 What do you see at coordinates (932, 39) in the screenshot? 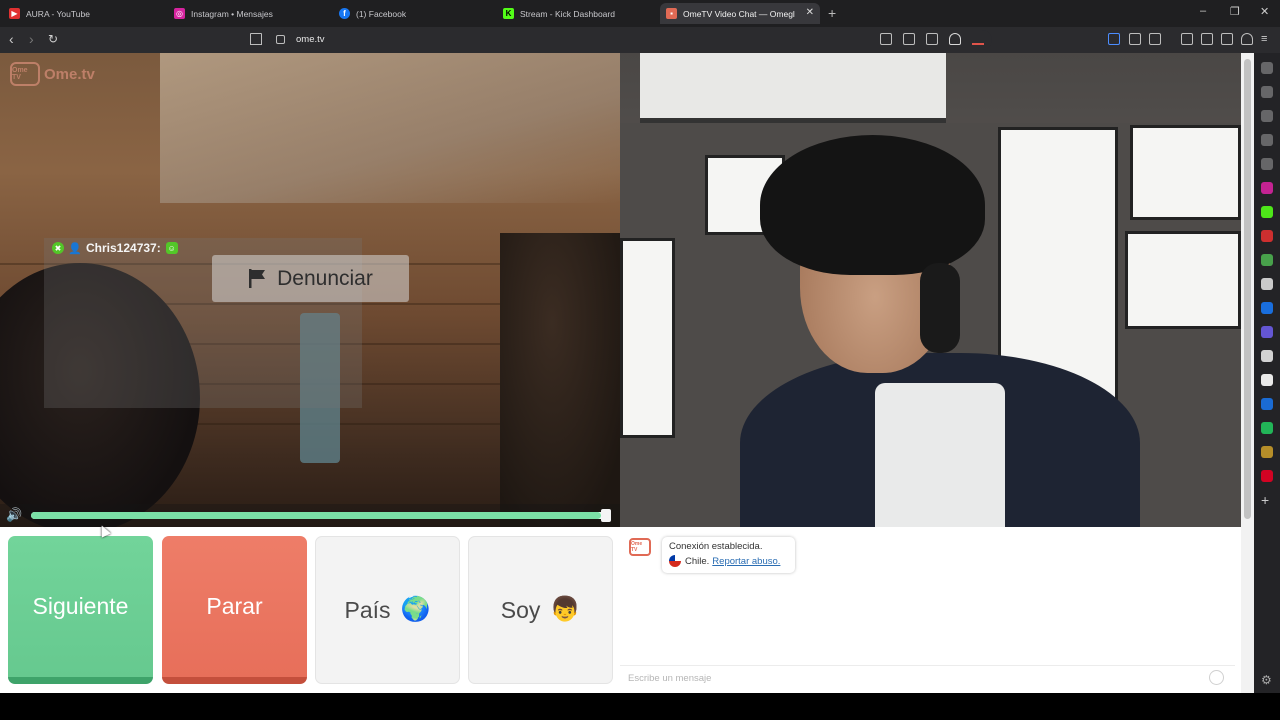
I see `share-icon` at bounding box center [932, 39].